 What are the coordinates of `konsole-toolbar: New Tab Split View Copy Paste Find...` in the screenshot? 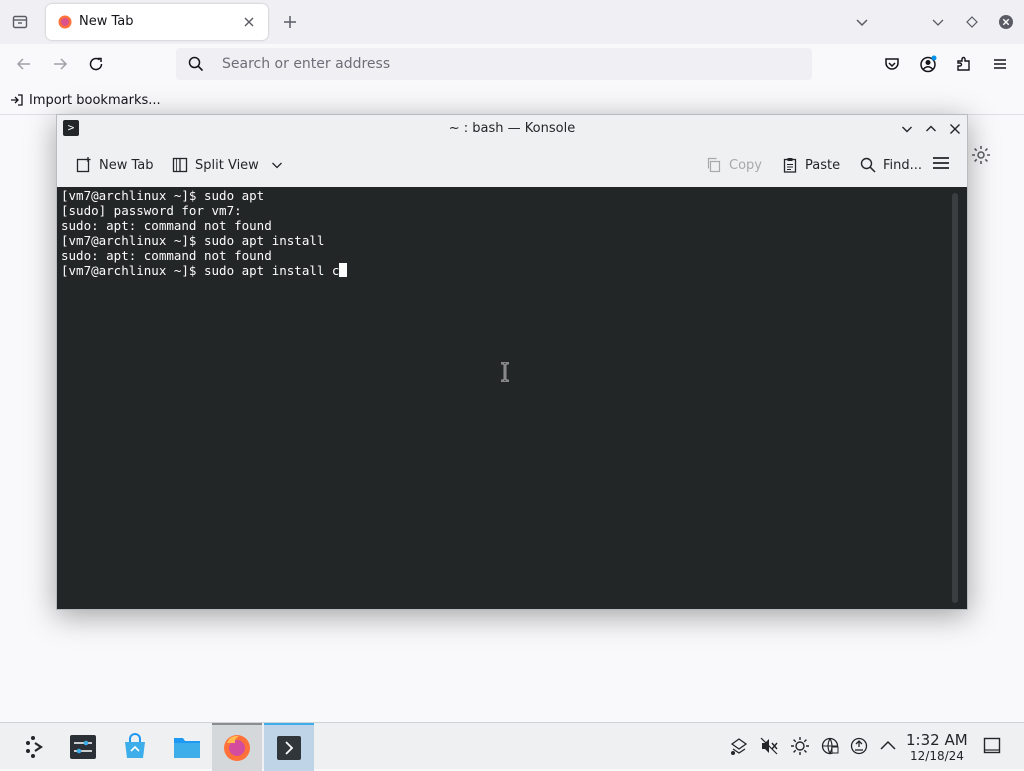 It's located at (512, 165).